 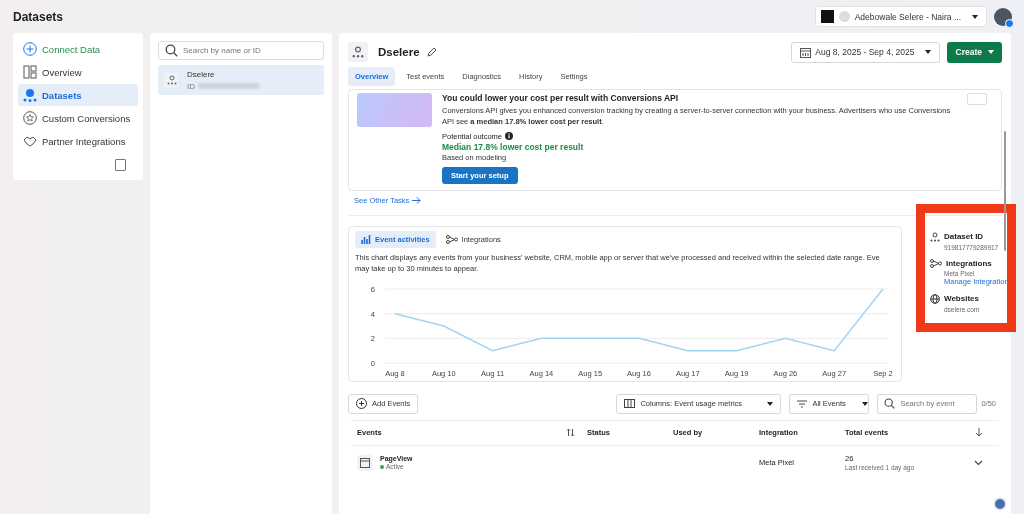 What do you see at coordinates (865, 52) in the screenshot?
I see `date-range-button: Aug 8, 2025 - Sep 4, 2025` at bounding box center [865, 52].